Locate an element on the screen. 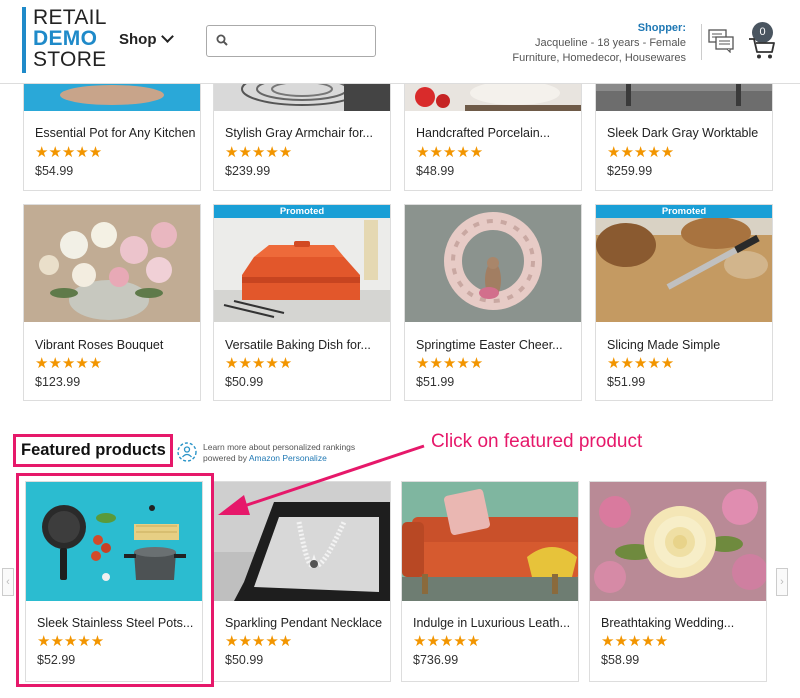 This screenshot has height=698, width=800. header-divider is located at coordinates (701, 42).